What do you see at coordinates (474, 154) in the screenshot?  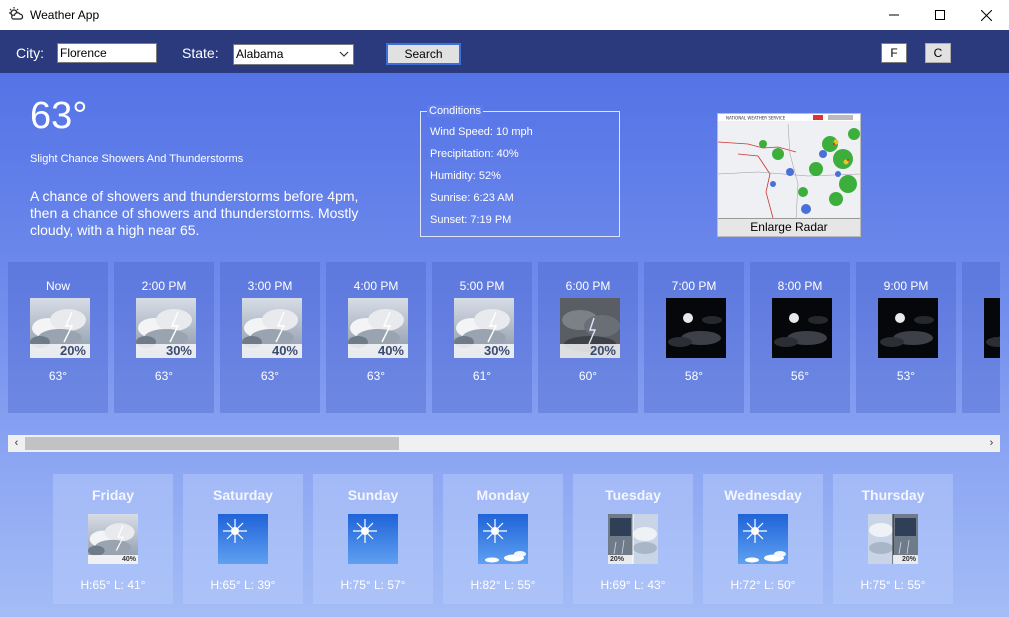 I see `precipitation: Precipitation: 40%` at bounding box center [474, 154].